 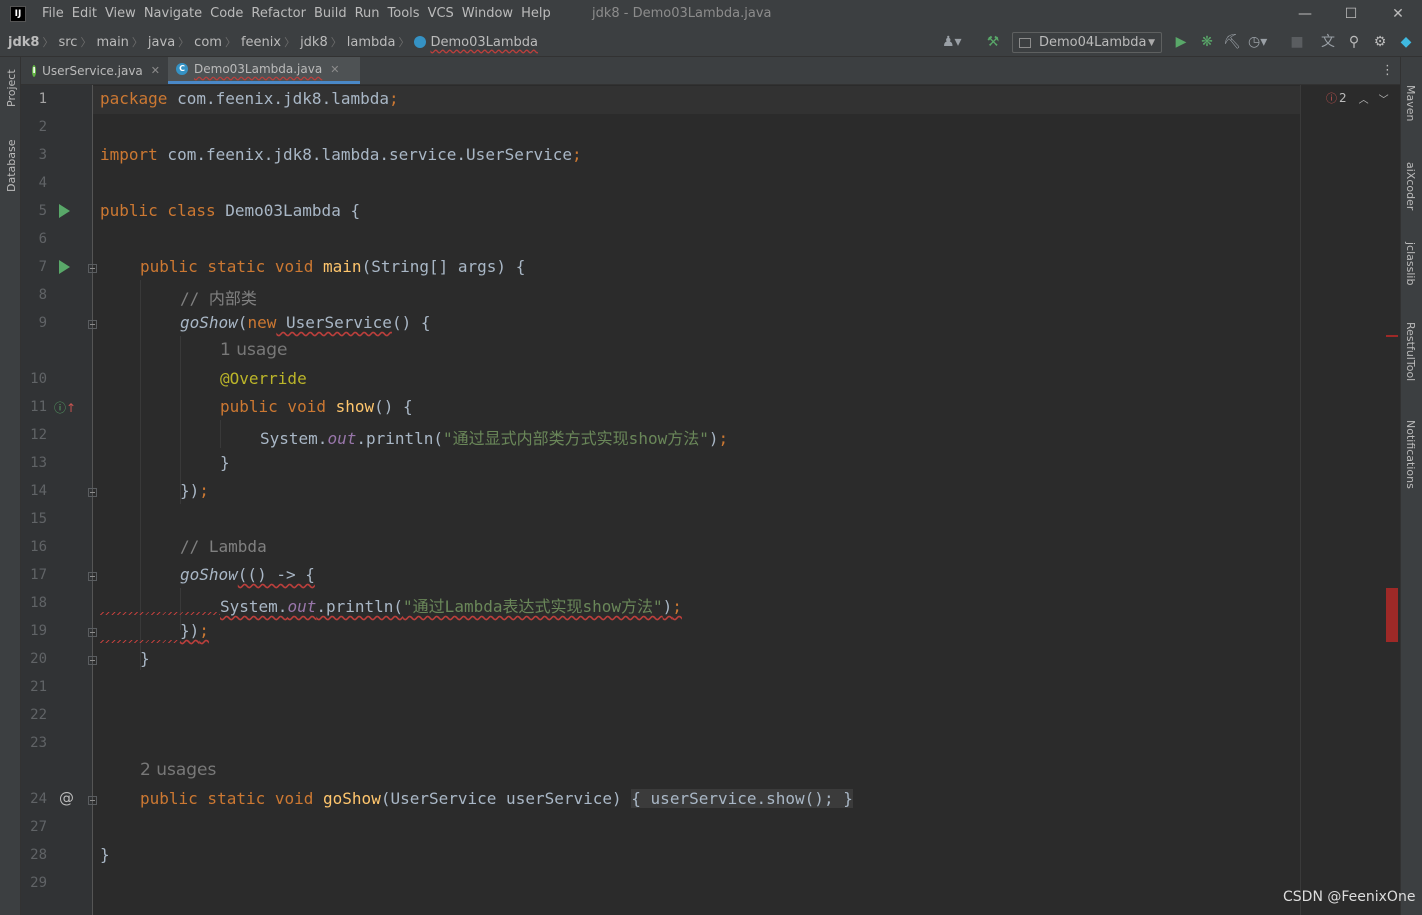 What do you see at coordinates (1357, 98) in the screenshot?
I see `inspection-widget: ⓘ 2 ︿ ﹀` at bounding box center [1357, 98].